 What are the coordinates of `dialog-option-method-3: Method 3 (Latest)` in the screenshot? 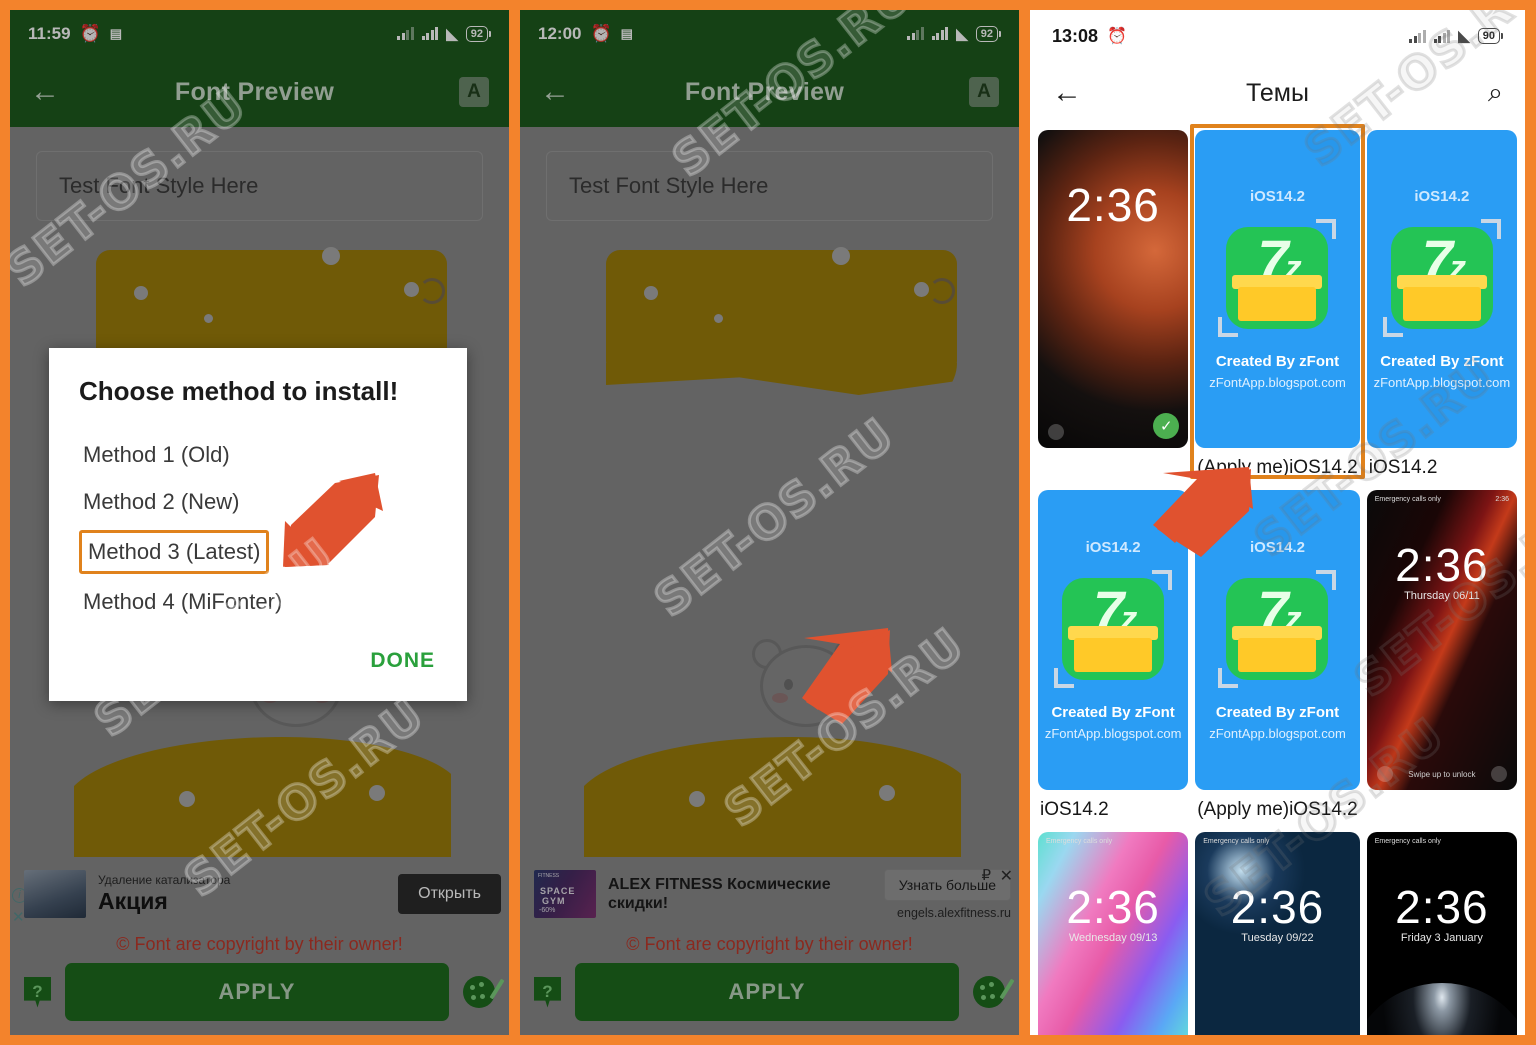 It's located at (174, 552).